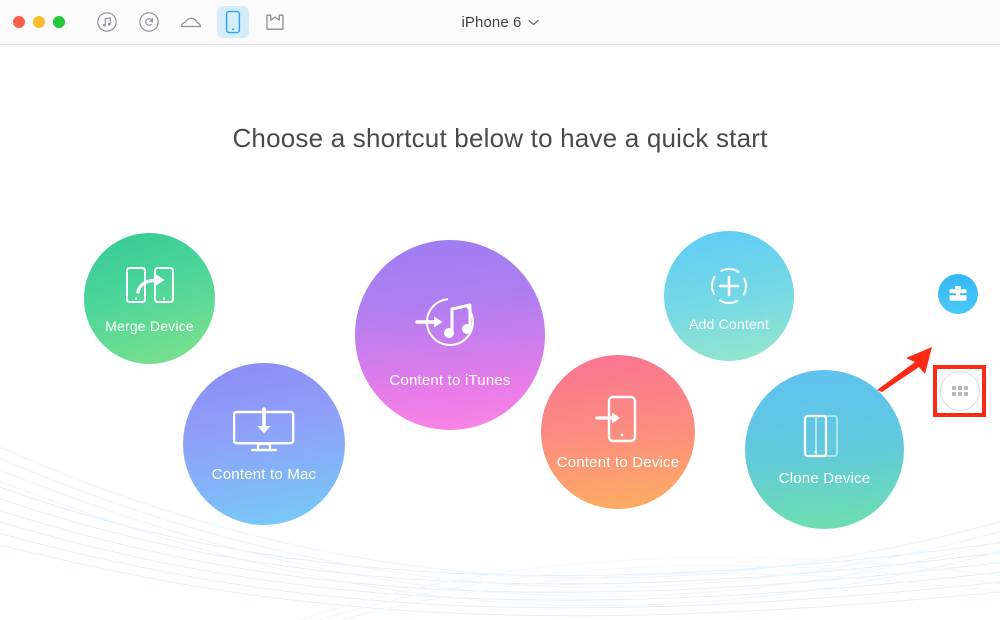  I want to click on apps-grid-highlight, so click(959, 391).